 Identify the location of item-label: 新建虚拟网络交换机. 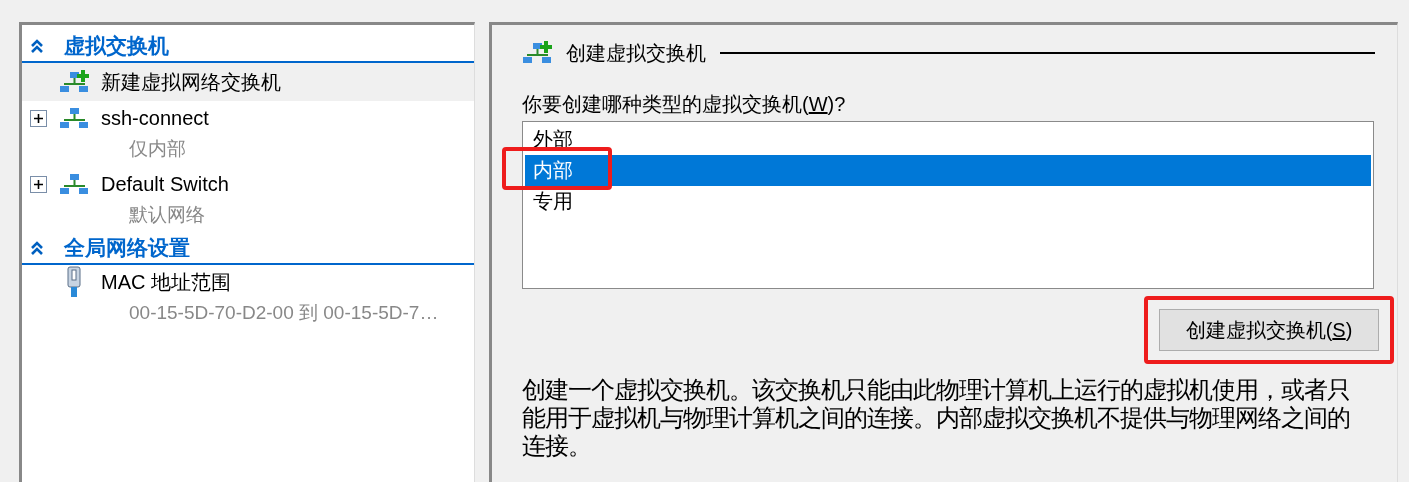
(191, 82).